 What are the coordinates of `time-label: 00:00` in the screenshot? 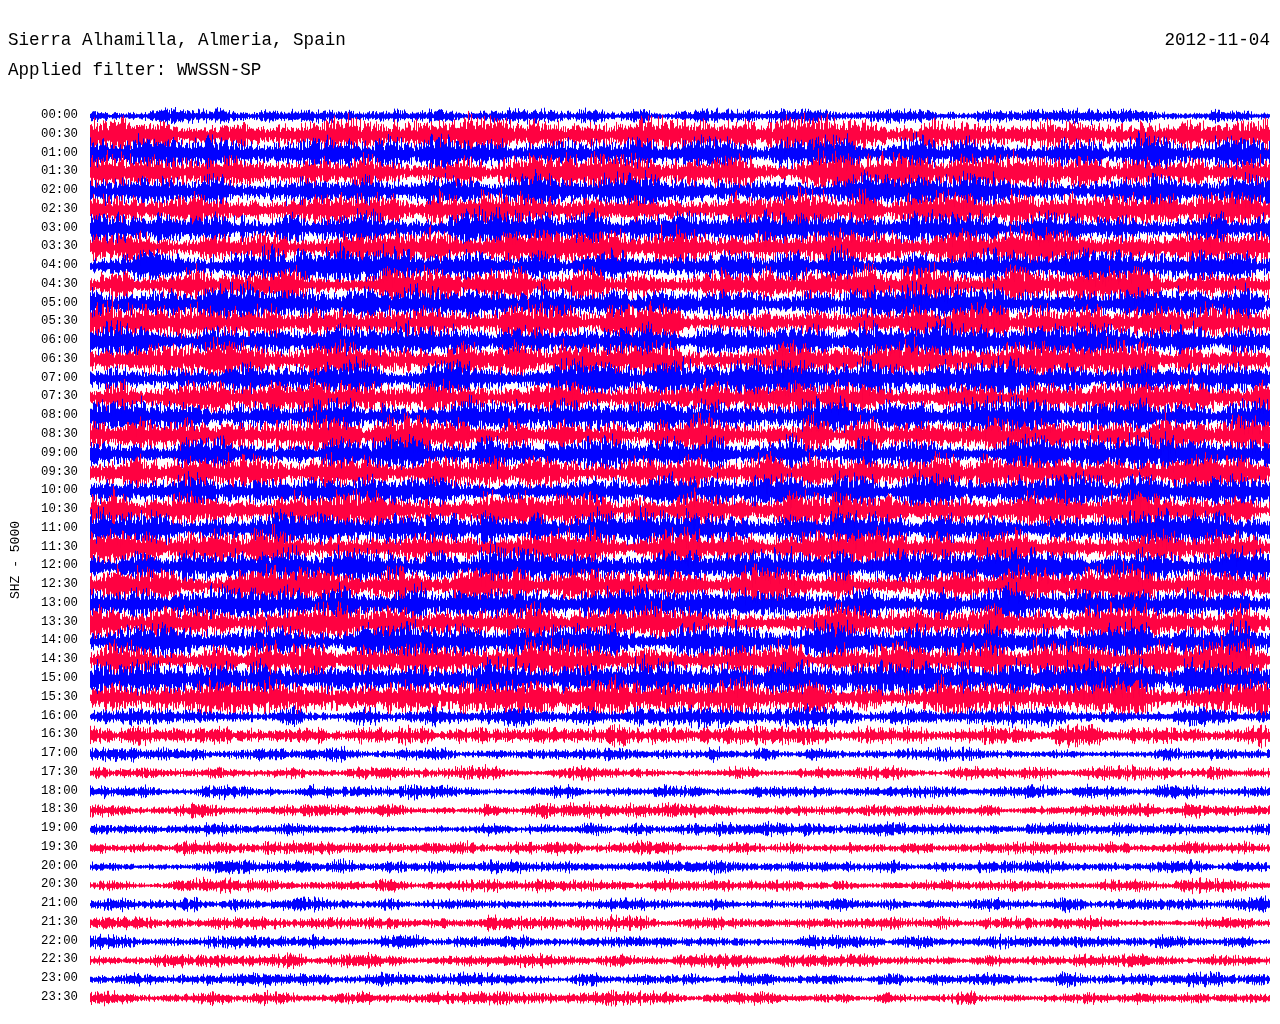 It's located at (59, 115).